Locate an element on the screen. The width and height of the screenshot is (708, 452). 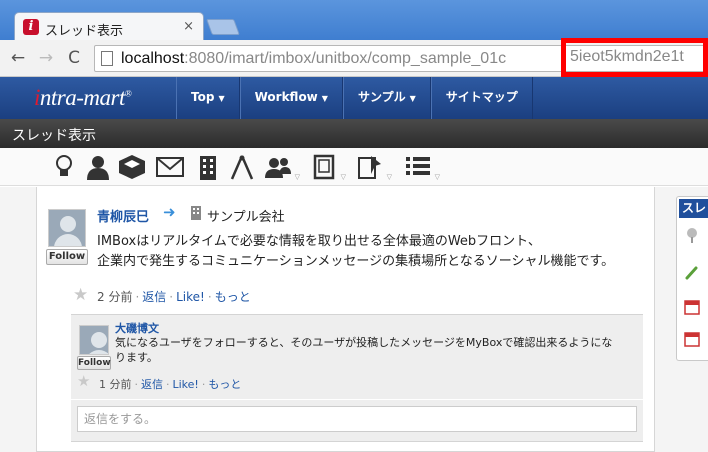
imbox-icon-toolbar: ▽ ▽ ▽ ▽ is located at coordinates (354, 167).